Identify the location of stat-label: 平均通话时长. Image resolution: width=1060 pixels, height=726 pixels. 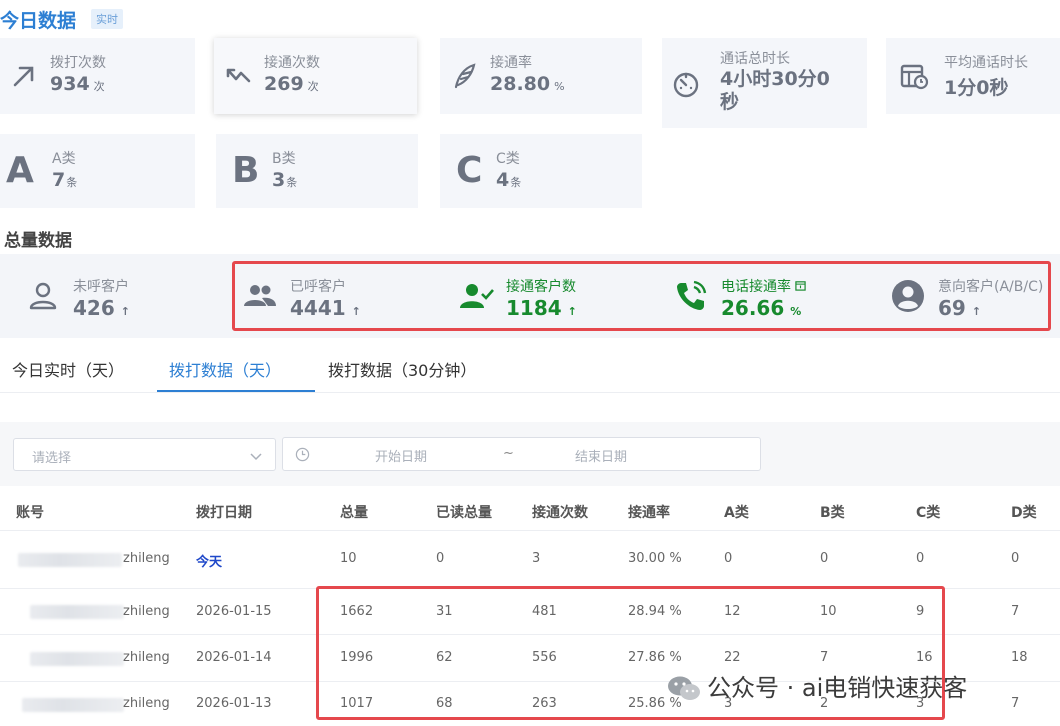
(986, 63).